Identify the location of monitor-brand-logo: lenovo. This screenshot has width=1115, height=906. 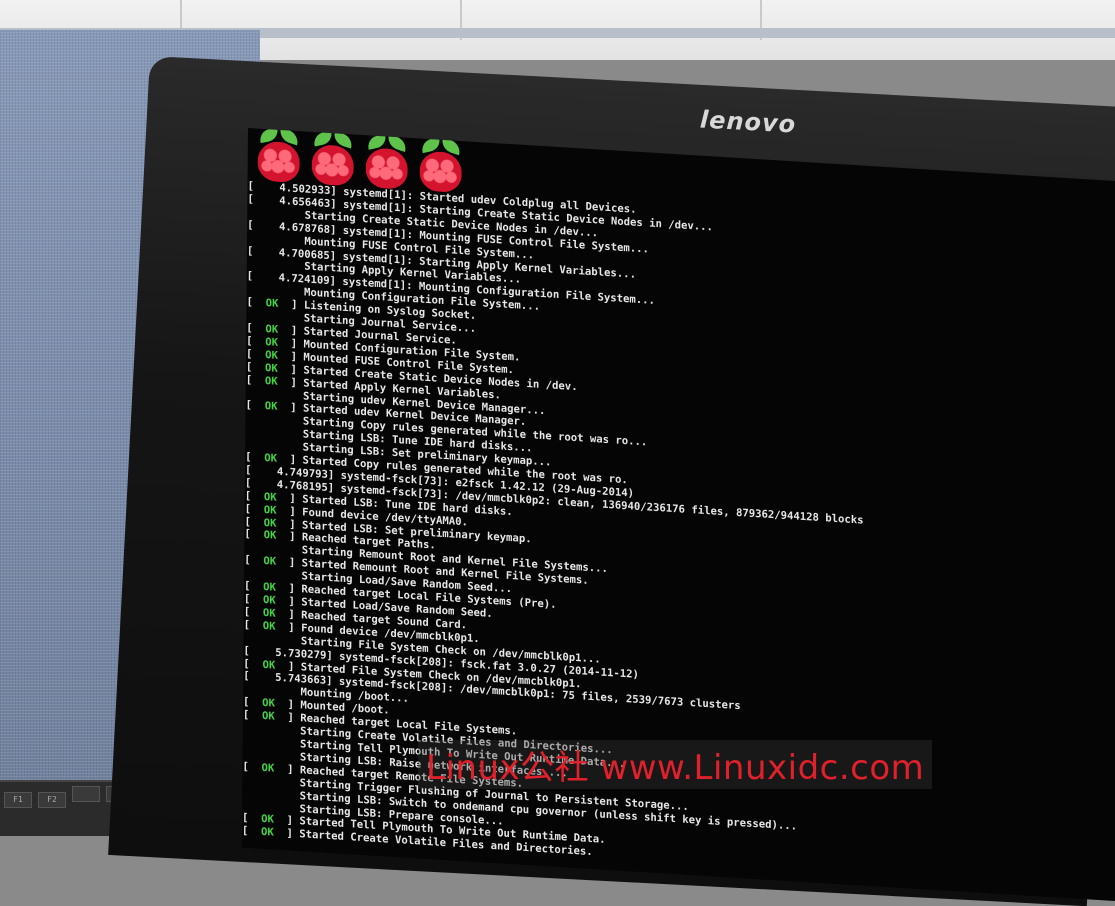
(748, 122).